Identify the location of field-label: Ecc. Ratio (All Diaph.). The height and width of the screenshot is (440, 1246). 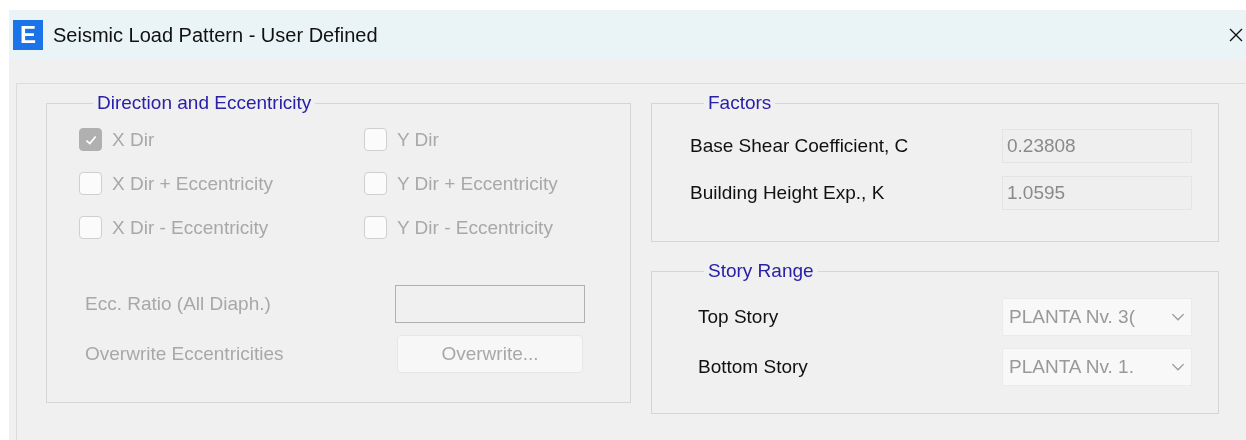
(178, 304).